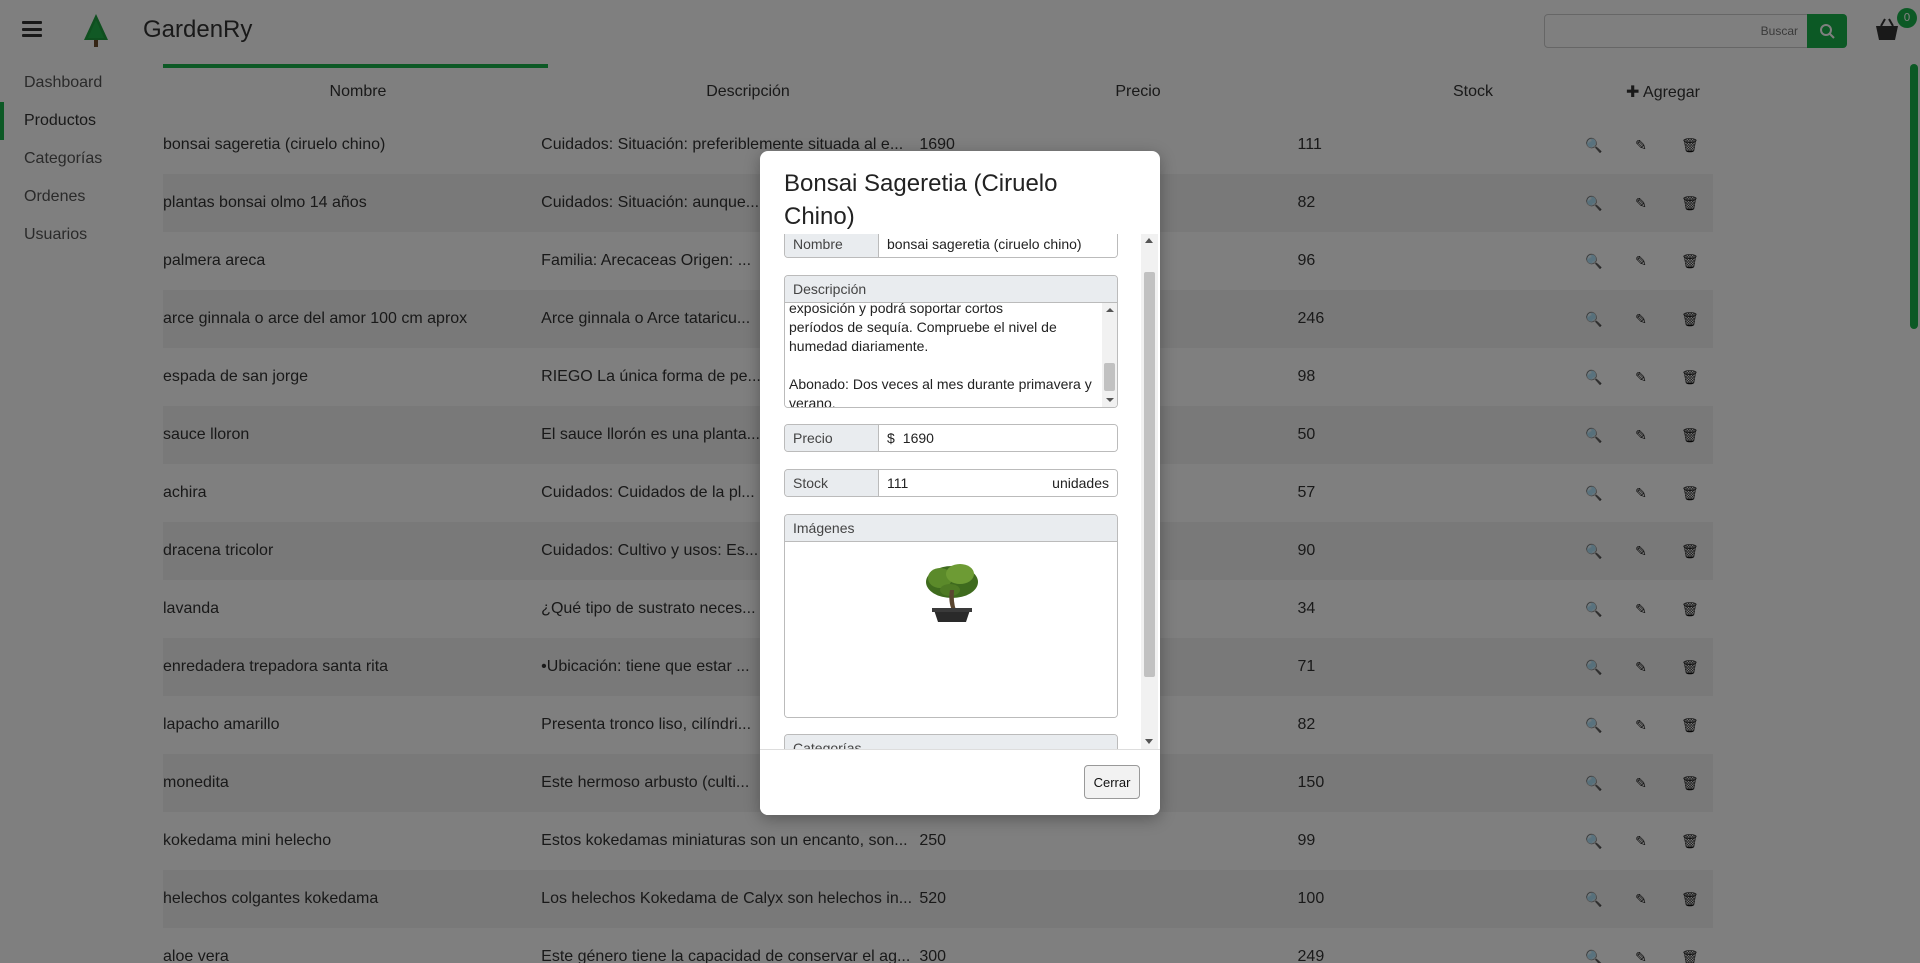 This screenshot has height=963, width=1920. Describe the element at coordinates (832, 245) in the screenshot. I see `name-label: Nombre` at that location.